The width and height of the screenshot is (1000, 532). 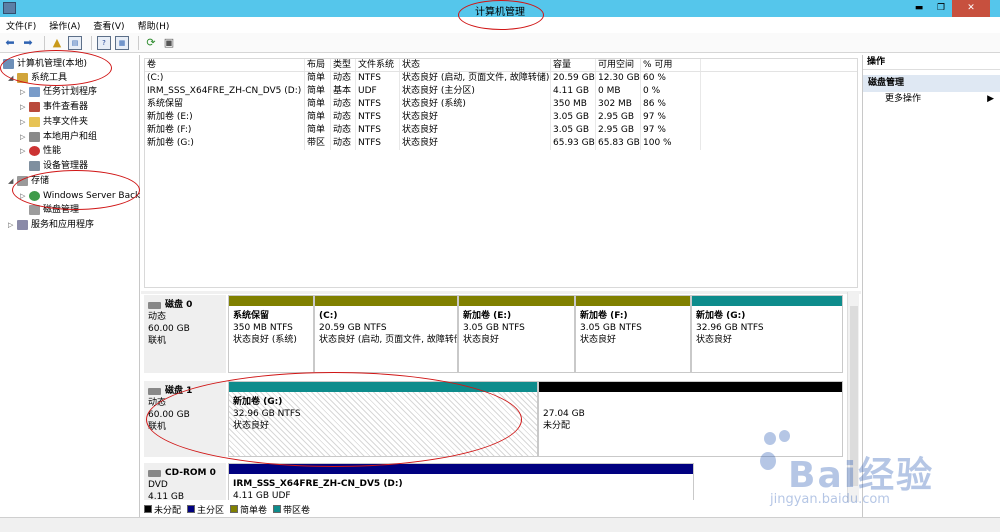 I want to click on column-header-layout: 布局, so click(x=318, y=65).